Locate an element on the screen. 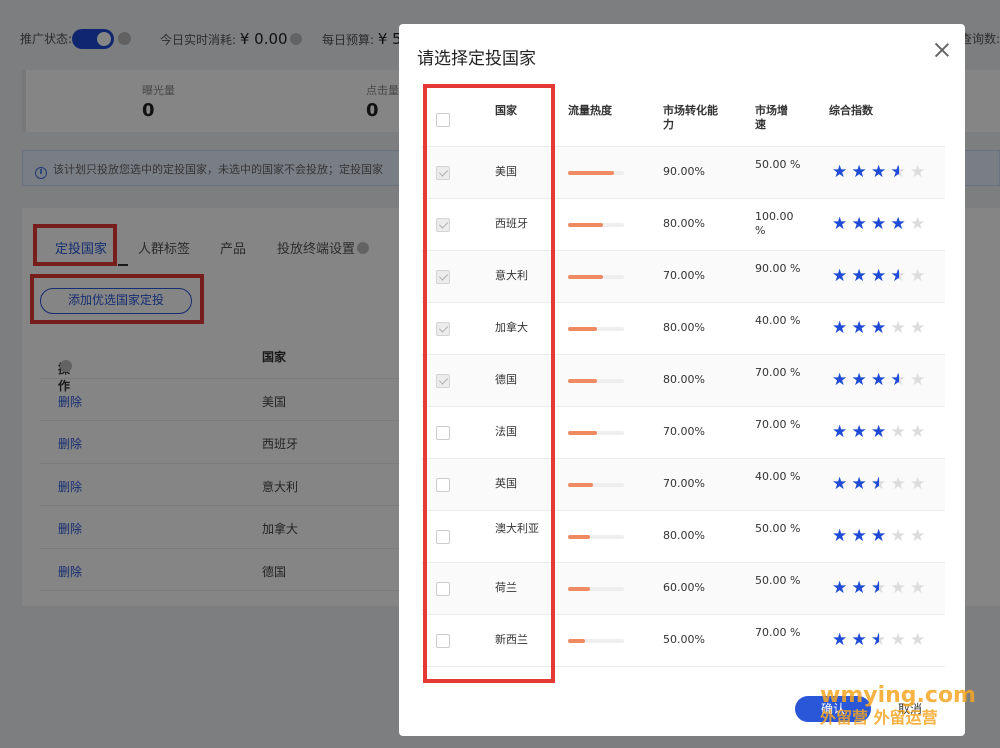 Image resolution: width=1000 pixels, height=748 pixels. header-traffic: 流量热度 is located at coordinates (590, 110).